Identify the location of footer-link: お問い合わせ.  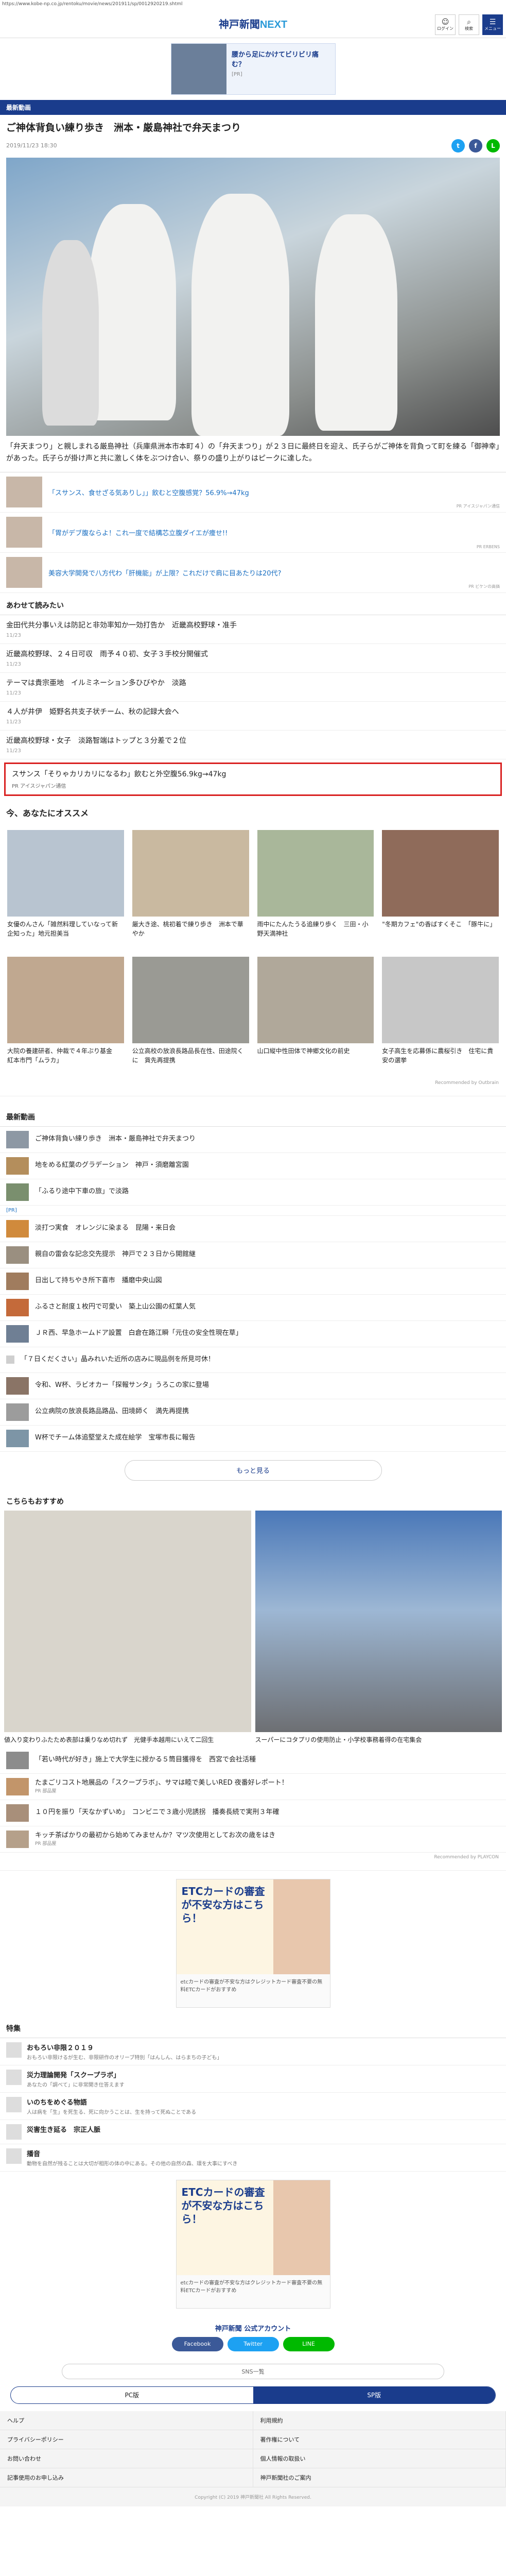
(126, 2458).